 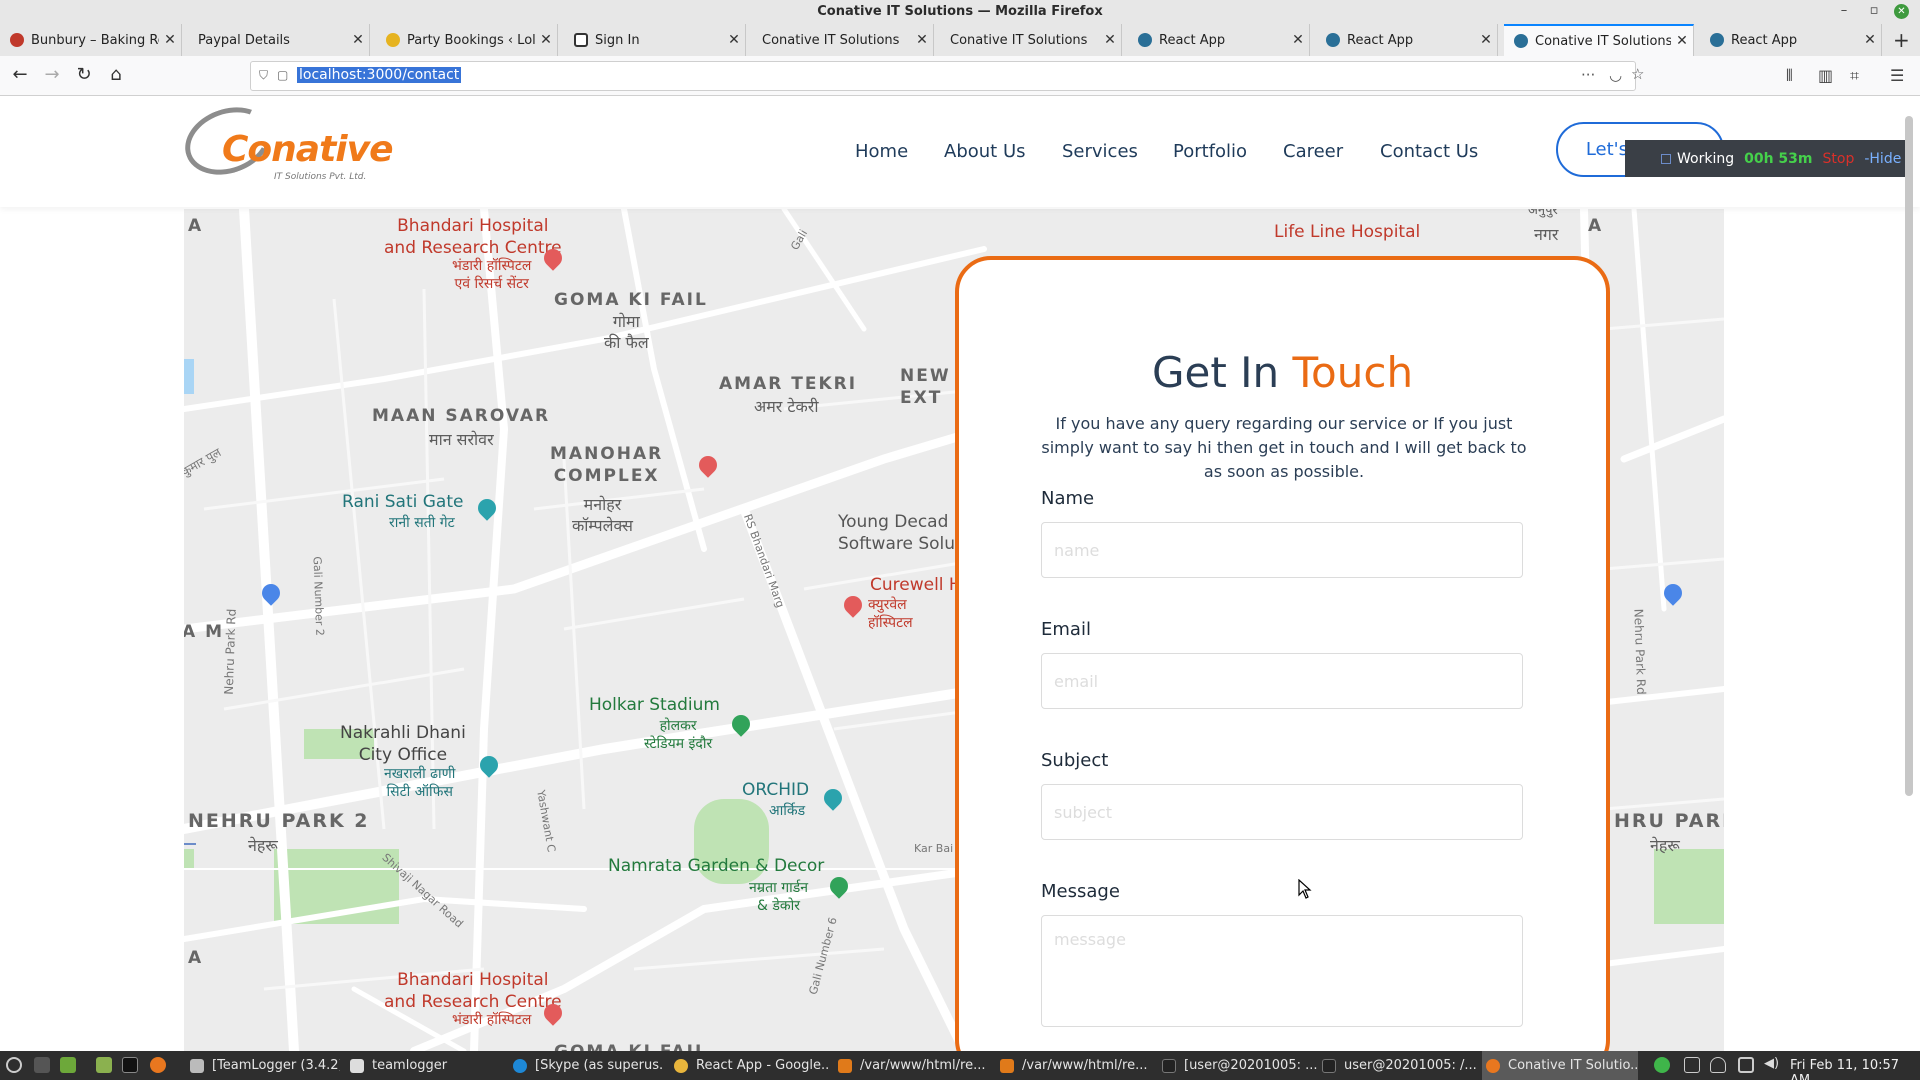 I want to click on email-field, so click(x=1282, y=681).